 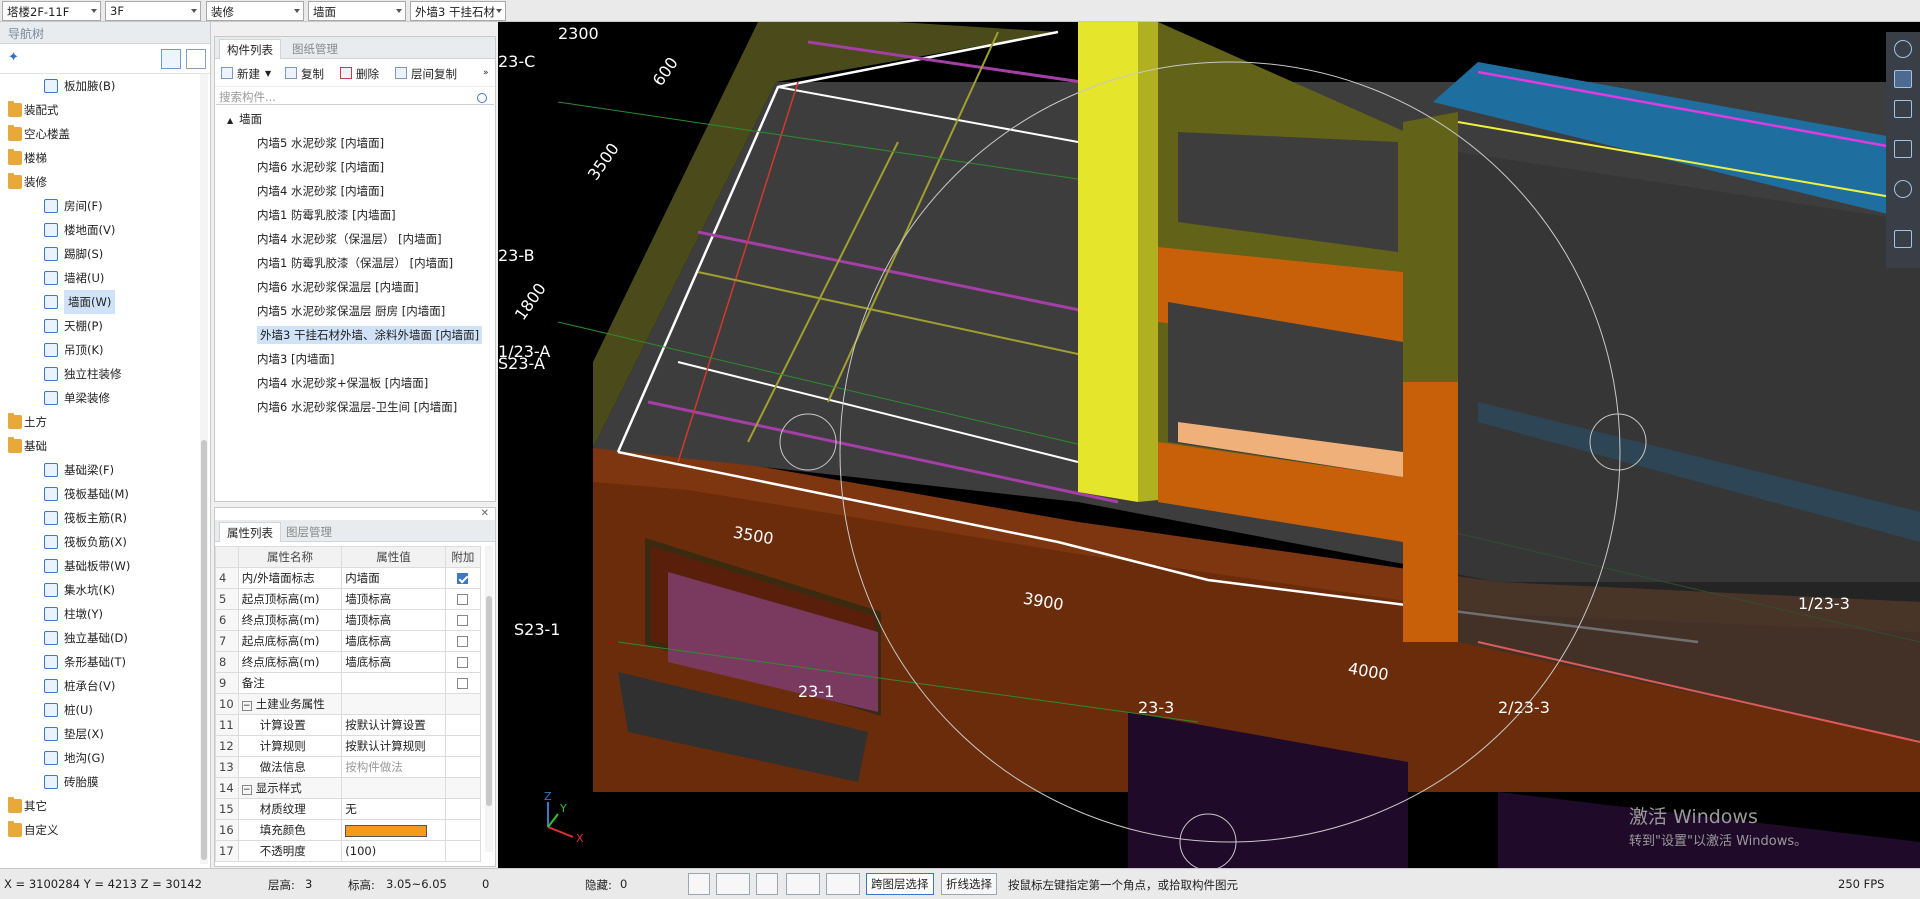 What do you see at coordinates (100, 614) in the screenshot?
I see `nav-tree-item: 柱墩(Y)` at bounding box center [100, 614].